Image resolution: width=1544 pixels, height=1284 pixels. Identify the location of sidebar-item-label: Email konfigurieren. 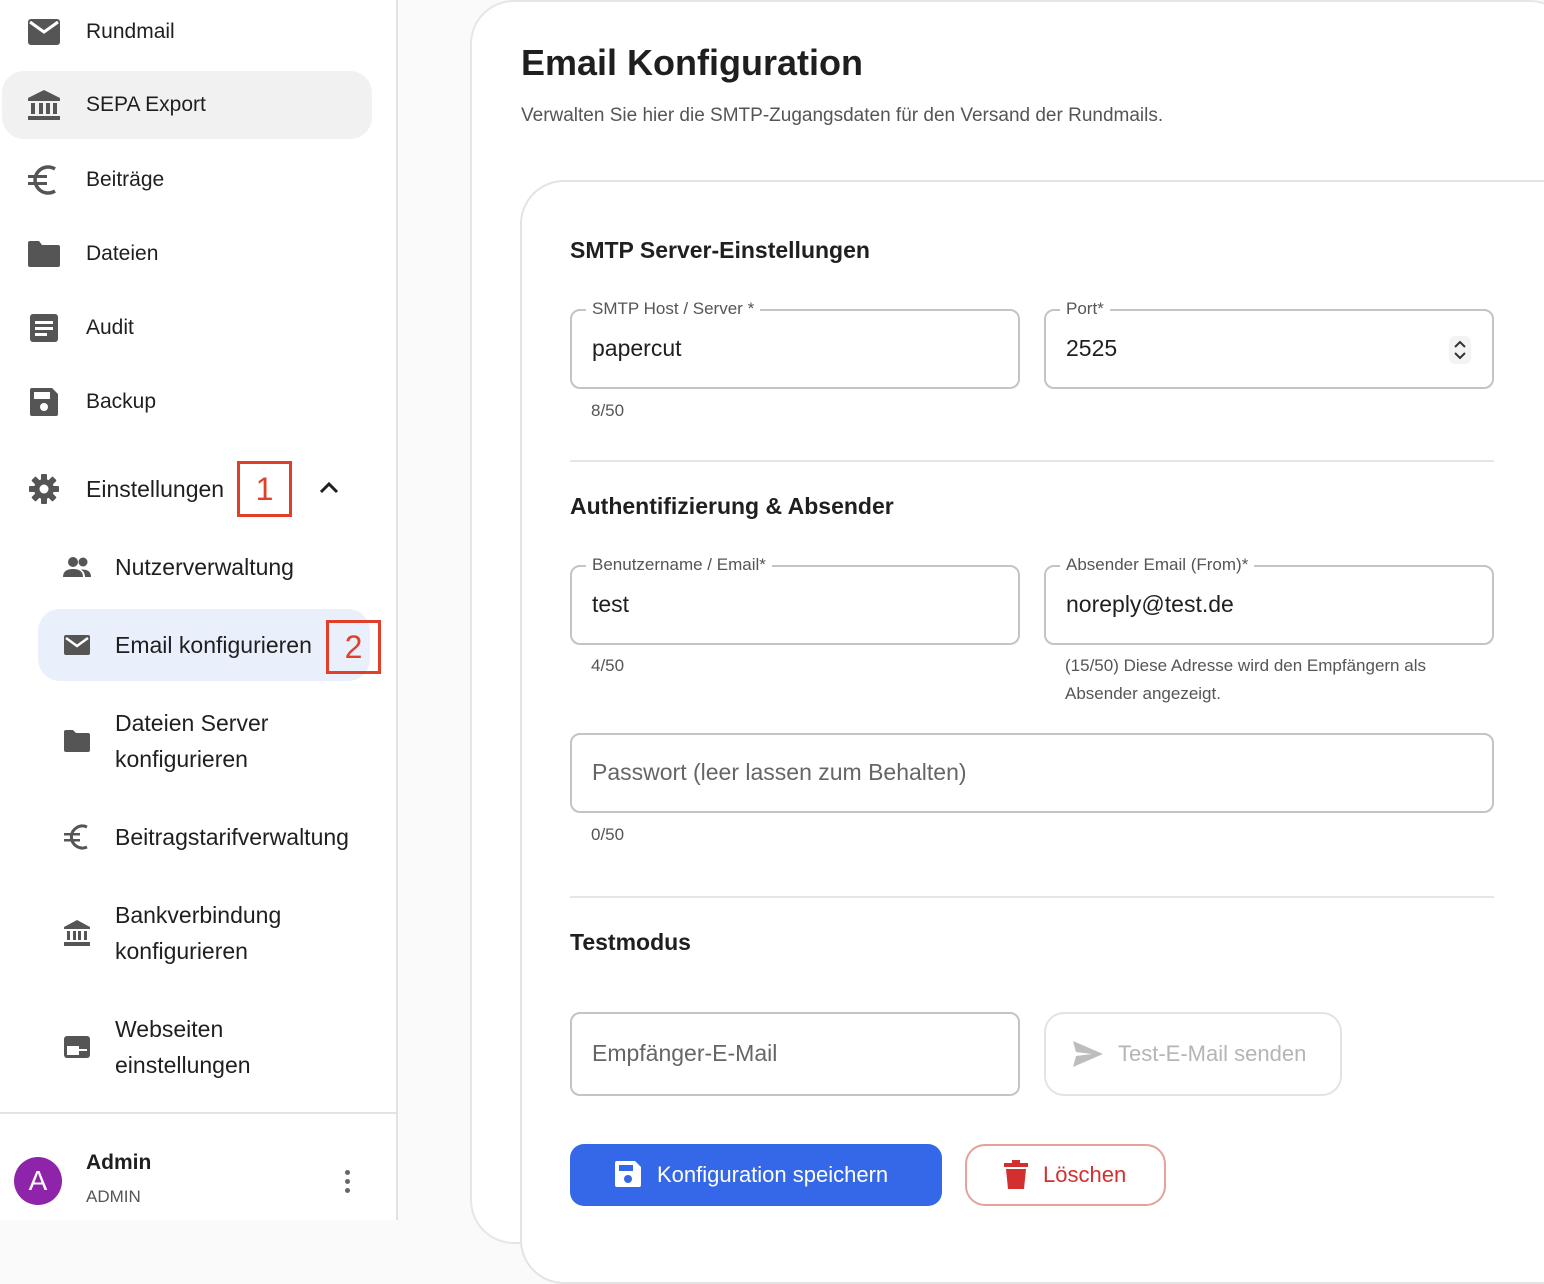
(213, 645).